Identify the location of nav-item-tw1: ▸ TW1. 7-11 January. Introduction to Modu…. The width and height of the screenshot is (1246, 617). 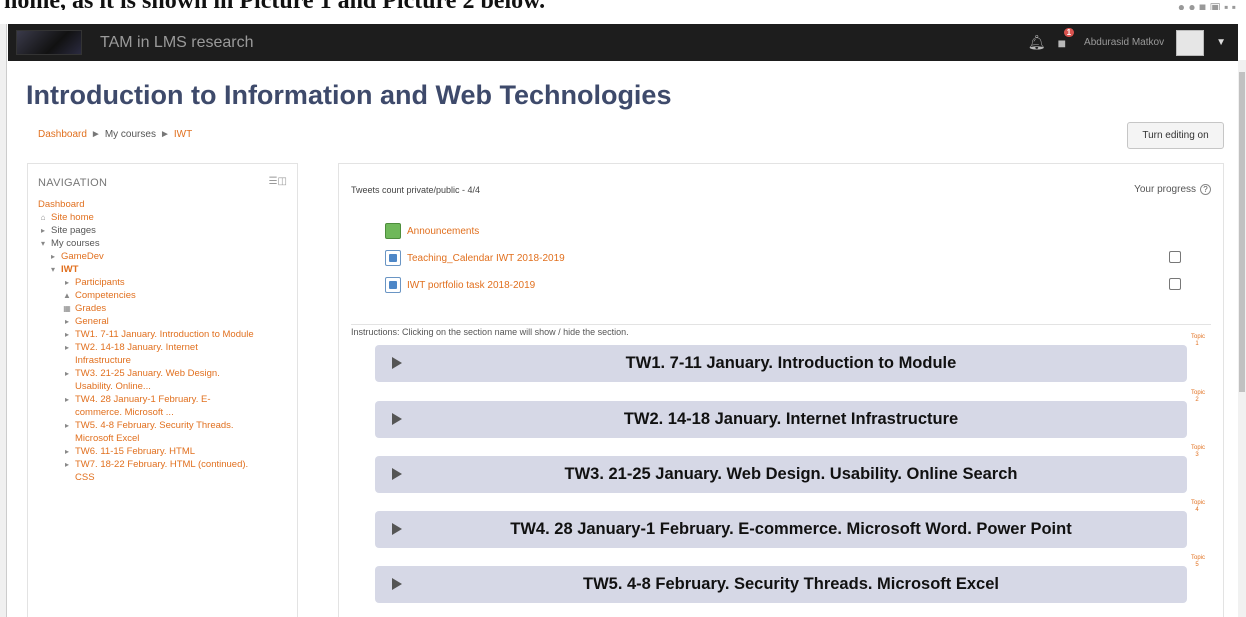
(165, 334).